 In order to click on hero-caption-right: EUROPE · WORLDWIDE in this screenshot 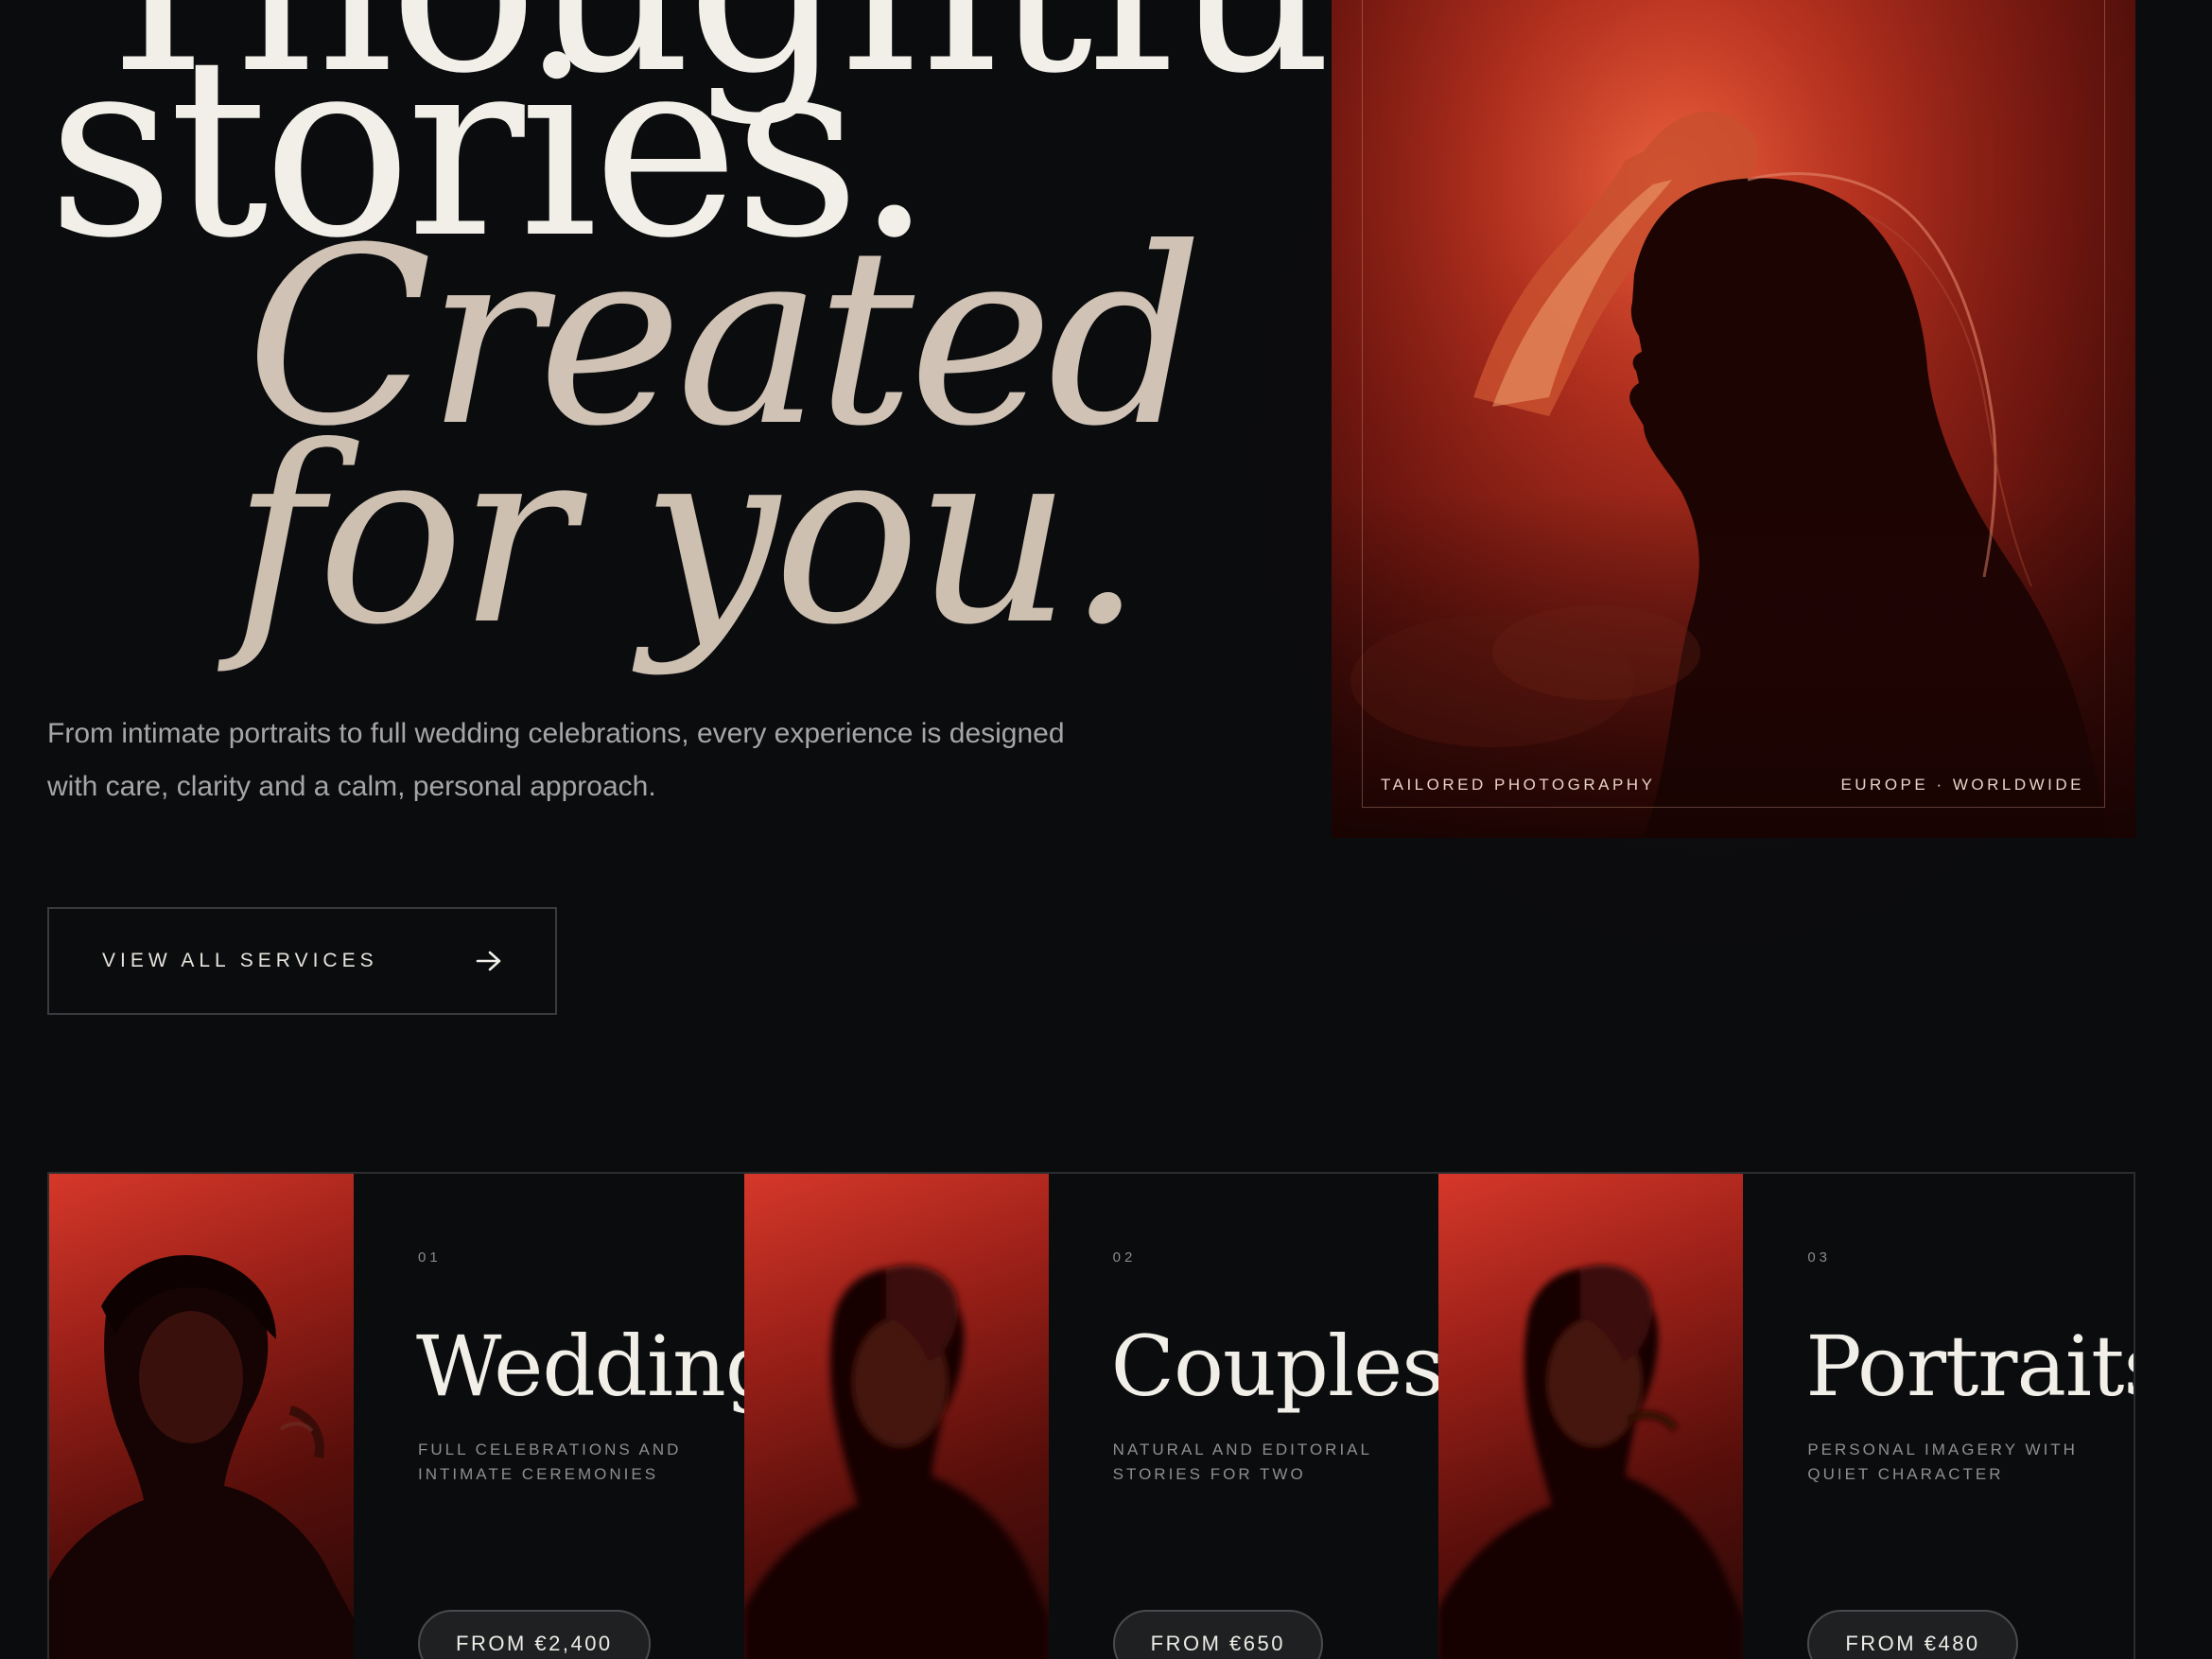, I will do `click(1962, 785)`.